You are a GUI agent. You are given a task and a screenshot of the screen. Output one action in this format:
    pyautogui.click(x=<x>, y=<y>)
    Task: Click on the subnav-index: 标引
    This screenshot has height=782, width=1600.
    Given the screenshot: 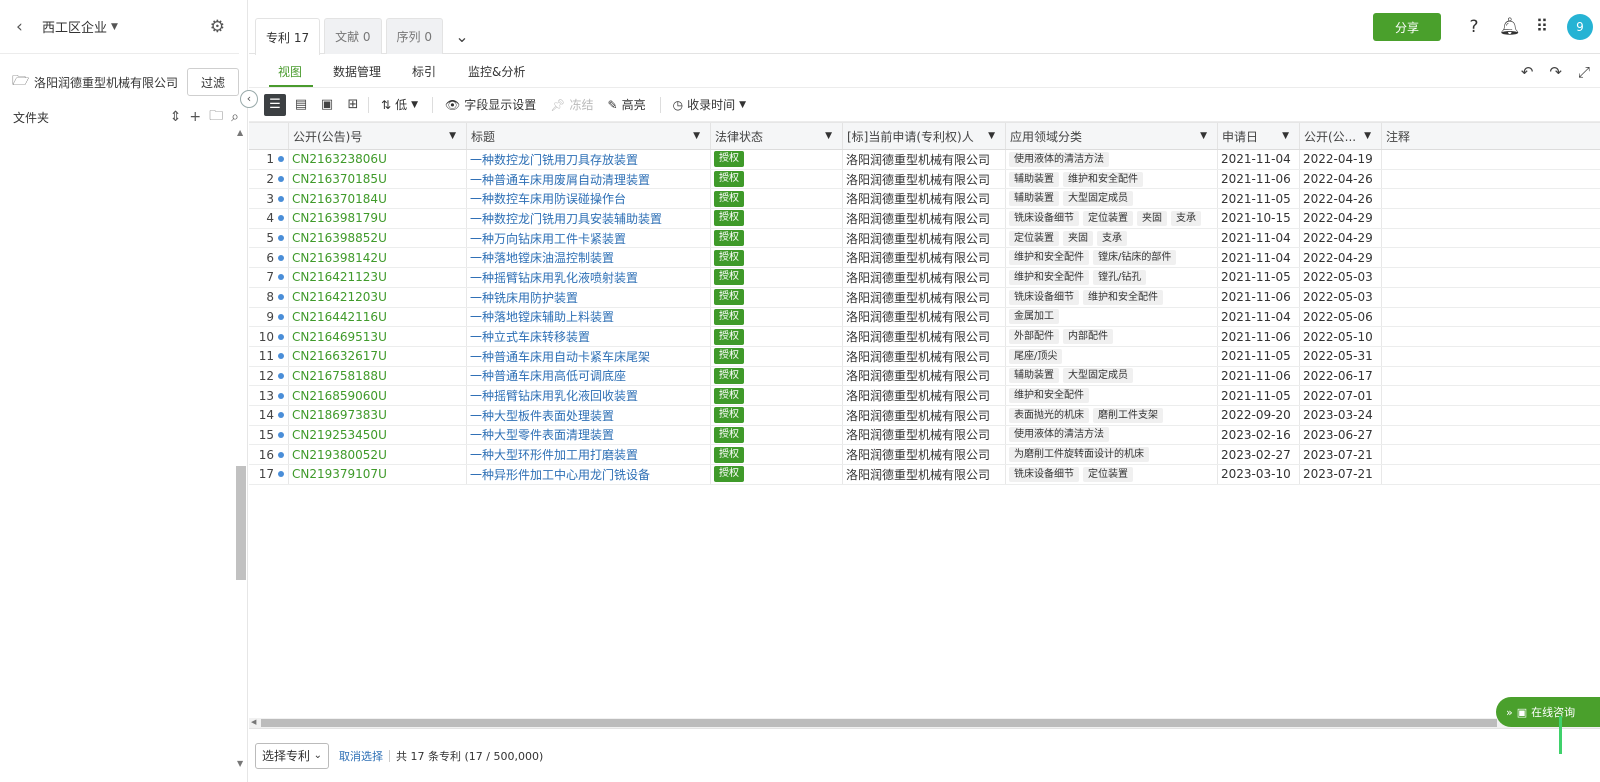 What is the action you would take?
    pyautogui.click(x=424, y=71)
    